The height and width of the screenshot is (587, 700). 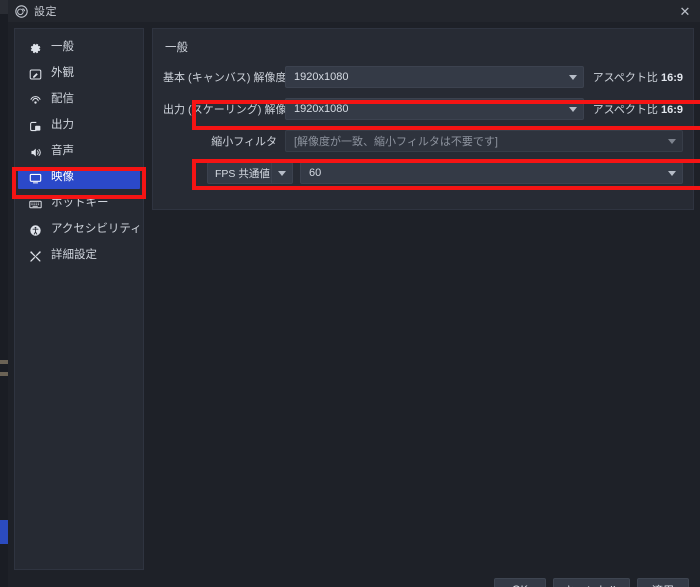 What do you see at coordinates (79, 74) in the screenshot?
I see `sidebar-item-appearance: 外観` at bounding box center [79, 74].